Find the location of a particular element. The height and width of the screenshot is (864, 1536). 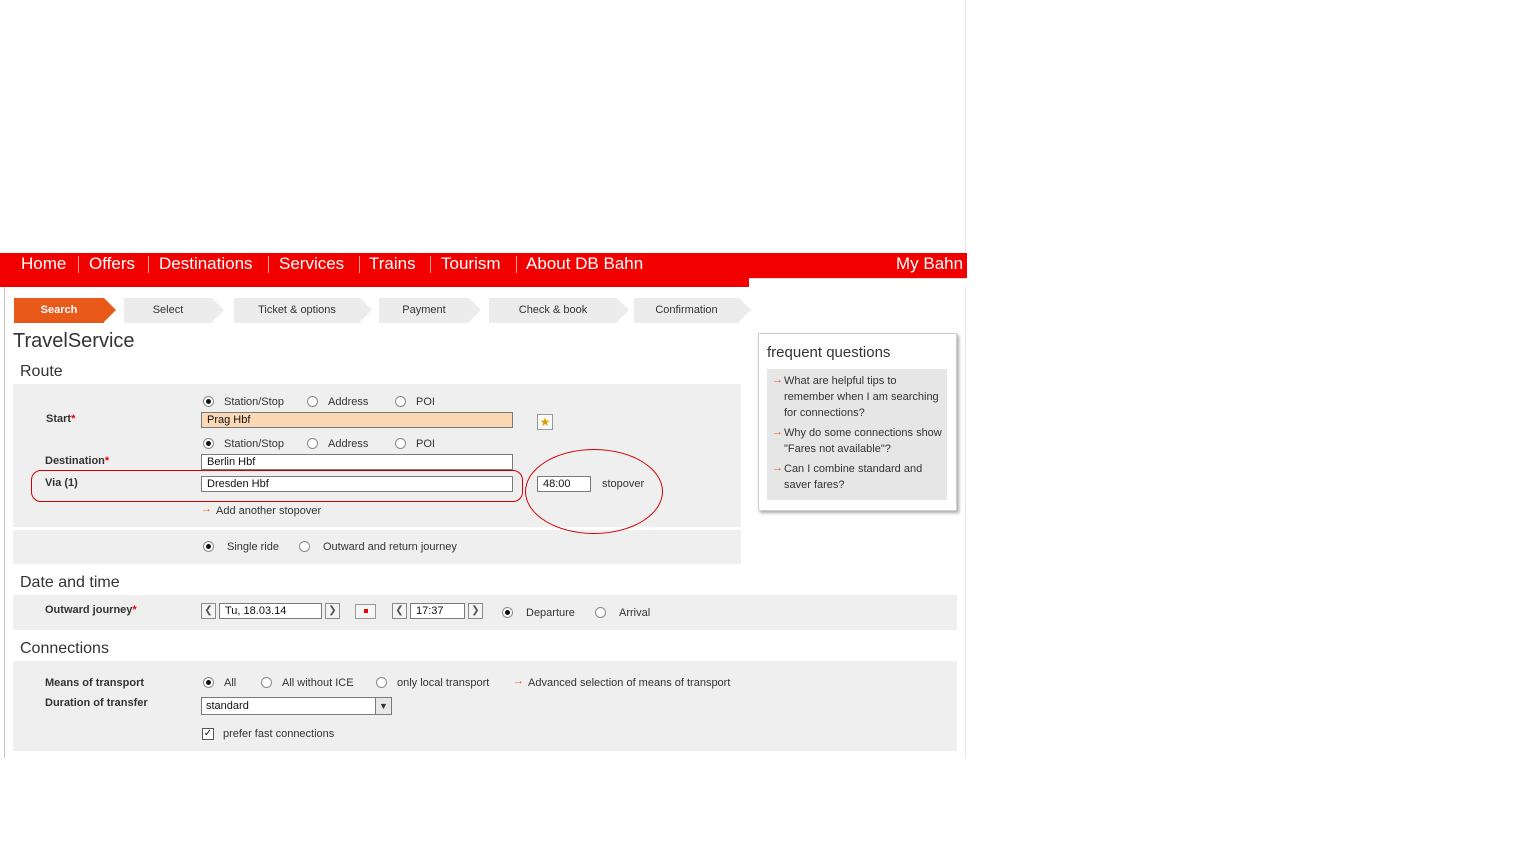

route-heading: Route is located at coordinates (41, 371).